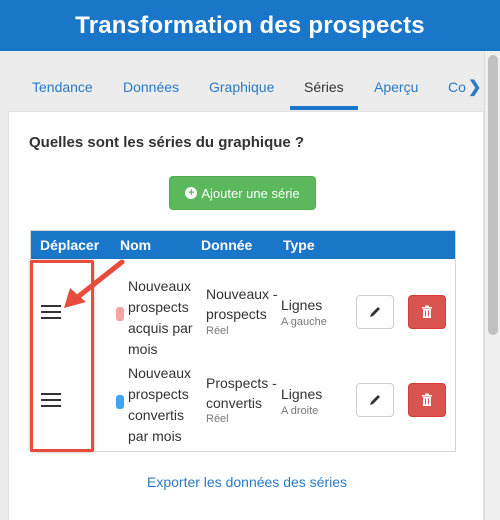 The height and width of the screenshot is (520, 500). I want to click on page-title: Transformation des prospects, so click(250, 25).